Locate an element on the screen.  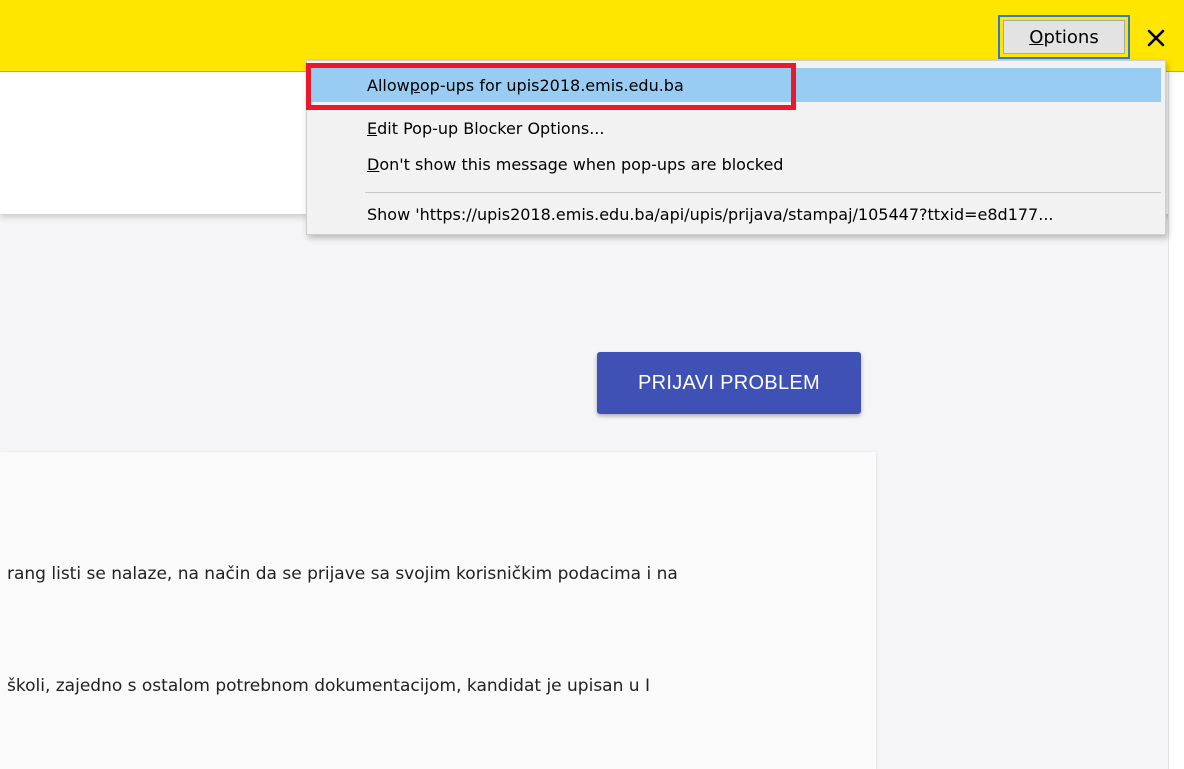
menu-item-mnemonic: D is located at coordinates (373, 164).